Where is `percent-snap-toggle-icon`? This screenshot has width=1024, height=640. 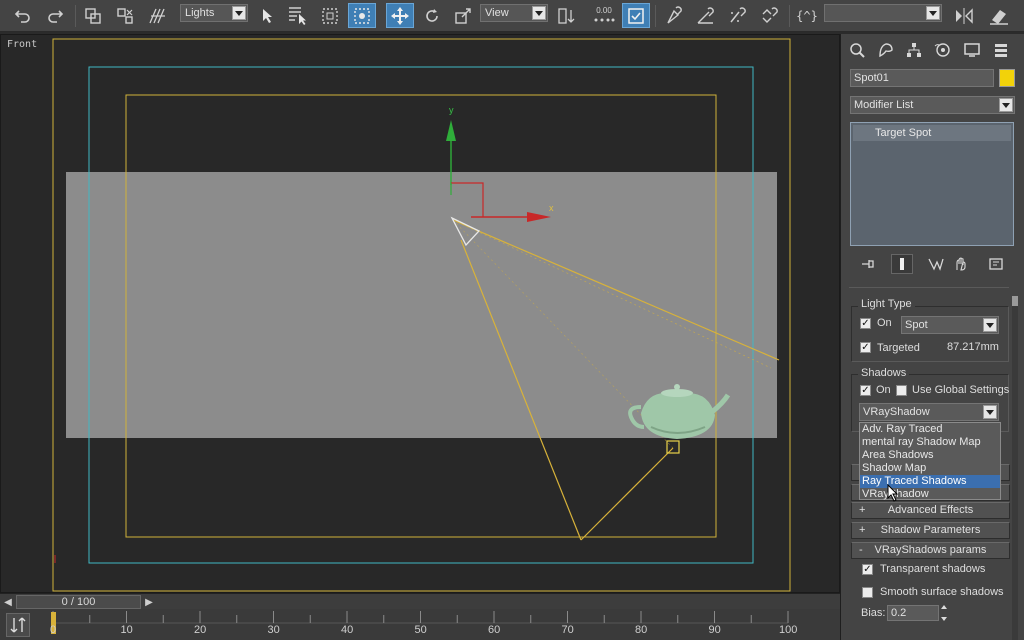 percent-snap-toggle-icon is located at coordinates (738, 15).